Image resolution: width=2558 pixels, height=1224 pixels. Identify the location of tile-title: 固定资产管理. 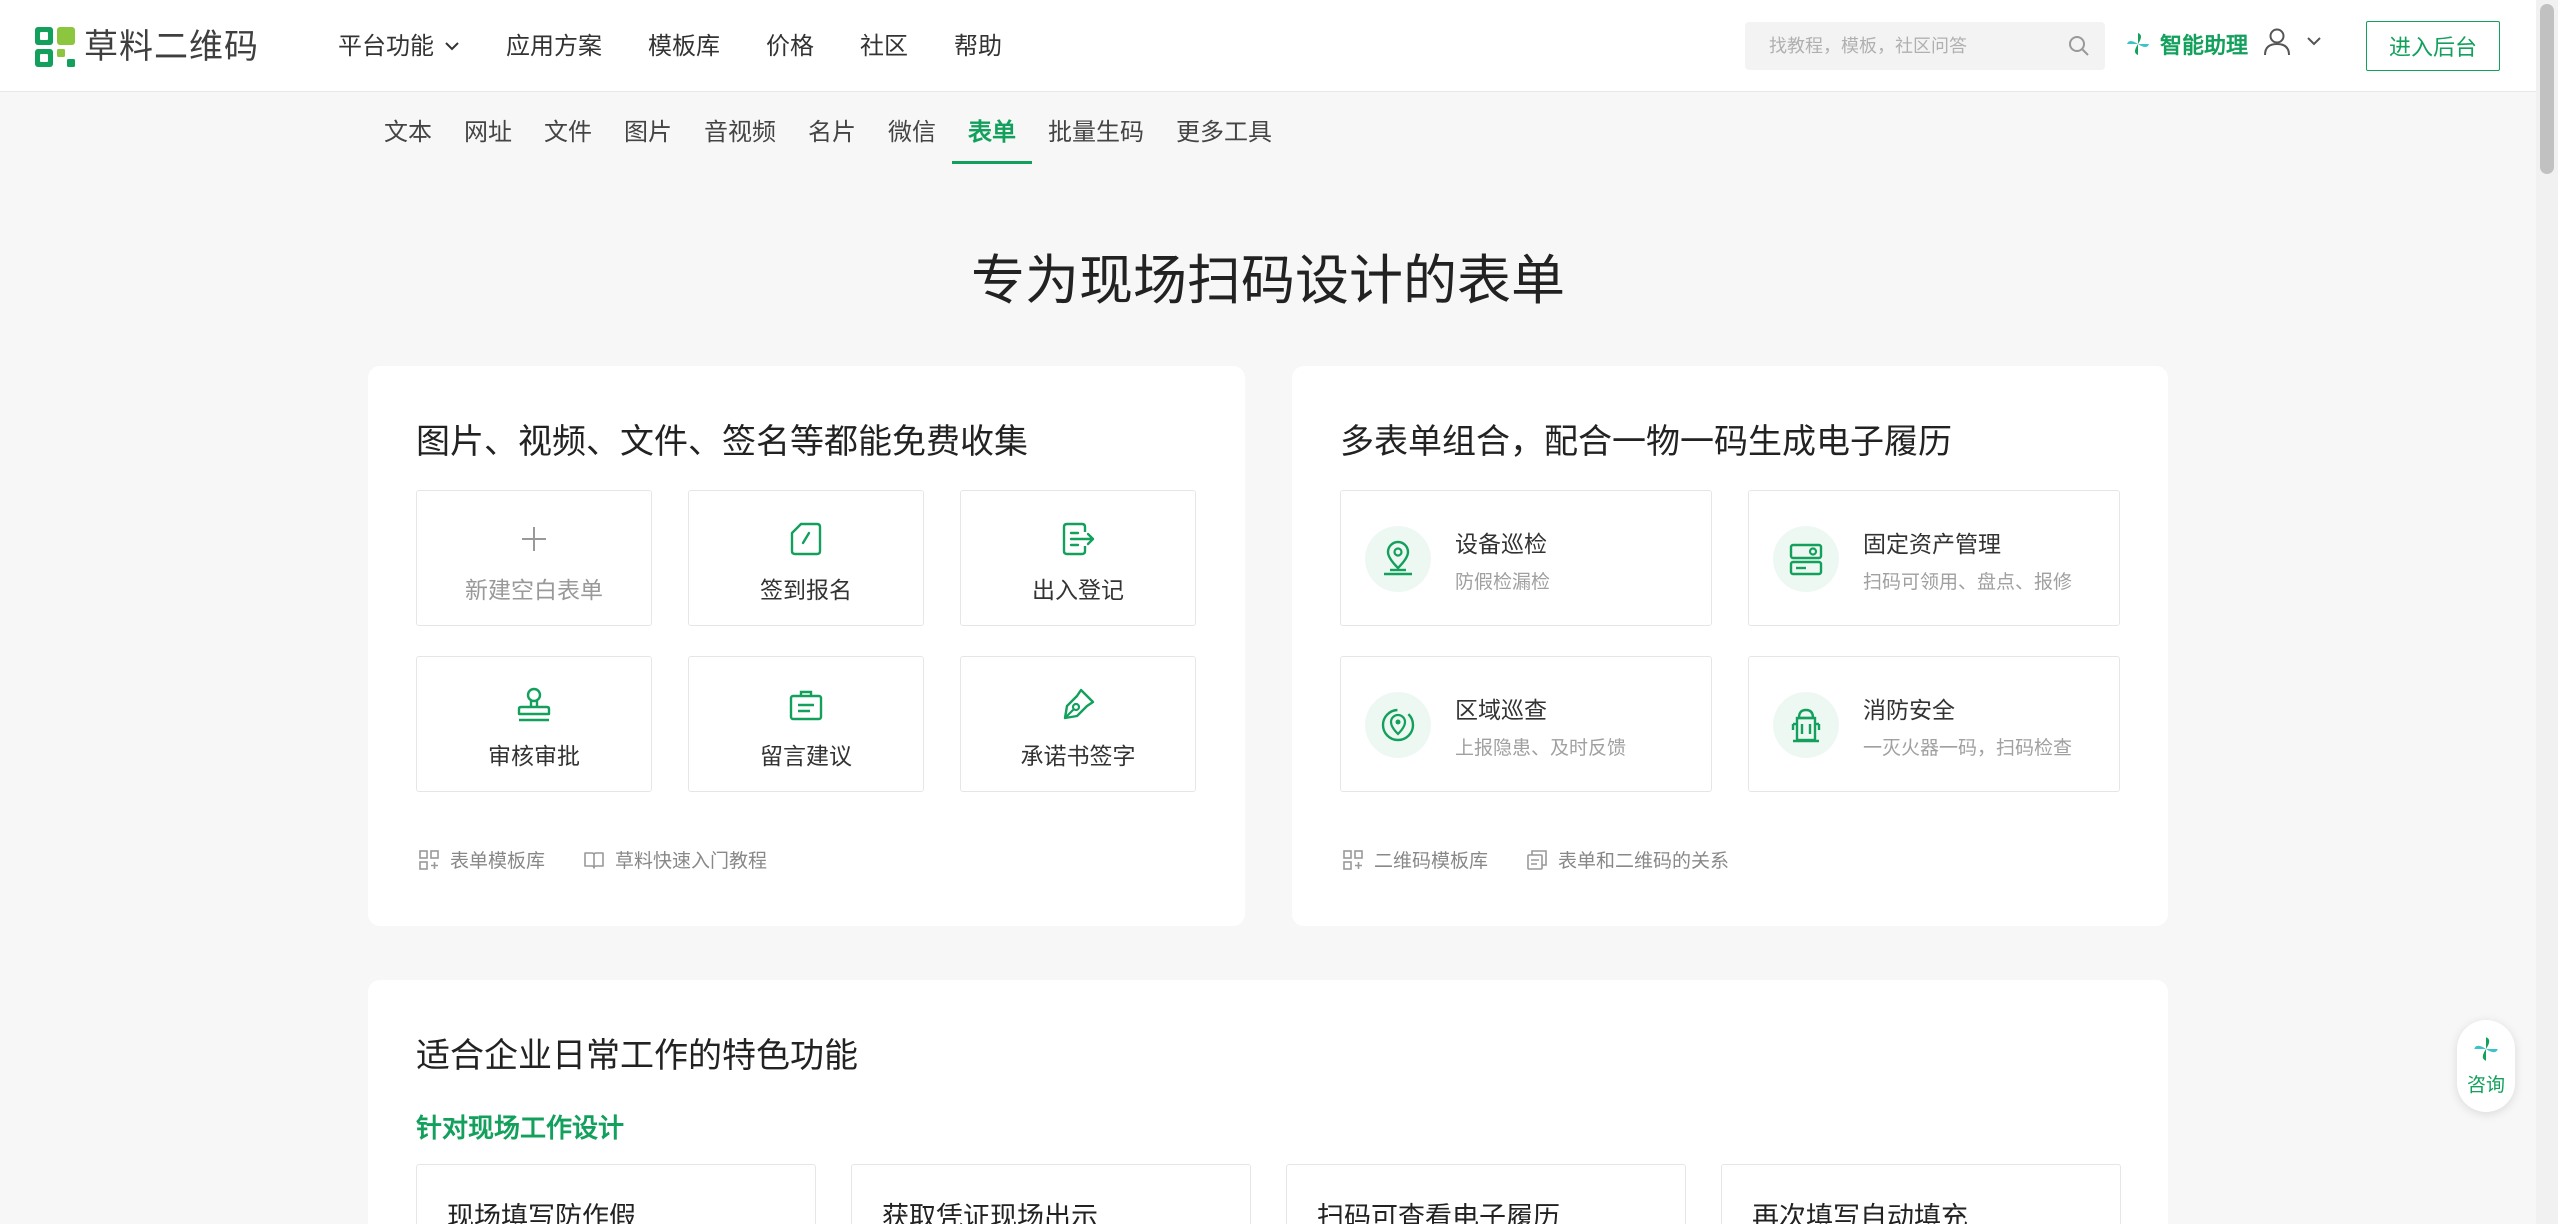
(1932, 545).